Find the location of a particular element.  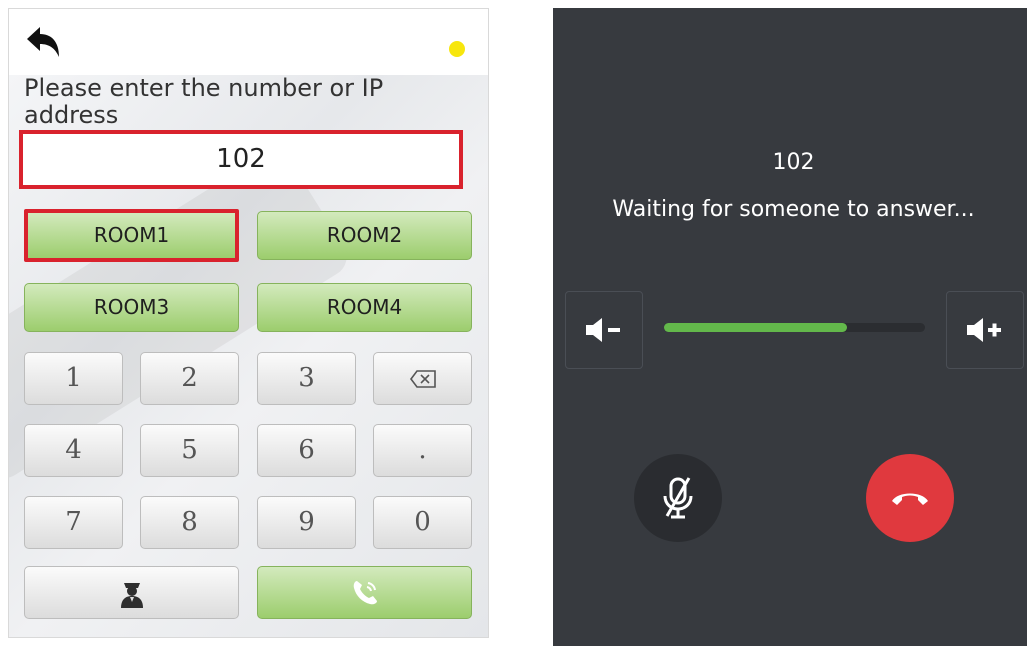

room4-button: ROOM4 is located at coordinates (364, 307).